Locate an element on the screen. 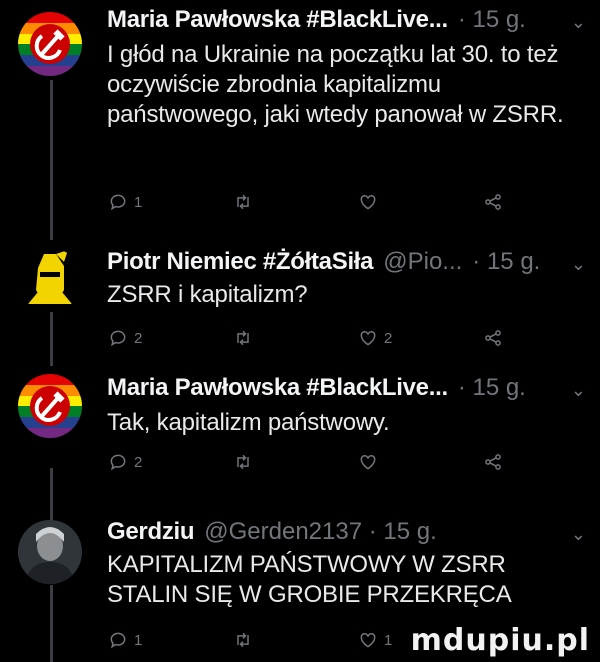 This screenshot has width=600, height=662. tweet-text: ZSRR i kapitalizm? is located at coordinates (207, 294).